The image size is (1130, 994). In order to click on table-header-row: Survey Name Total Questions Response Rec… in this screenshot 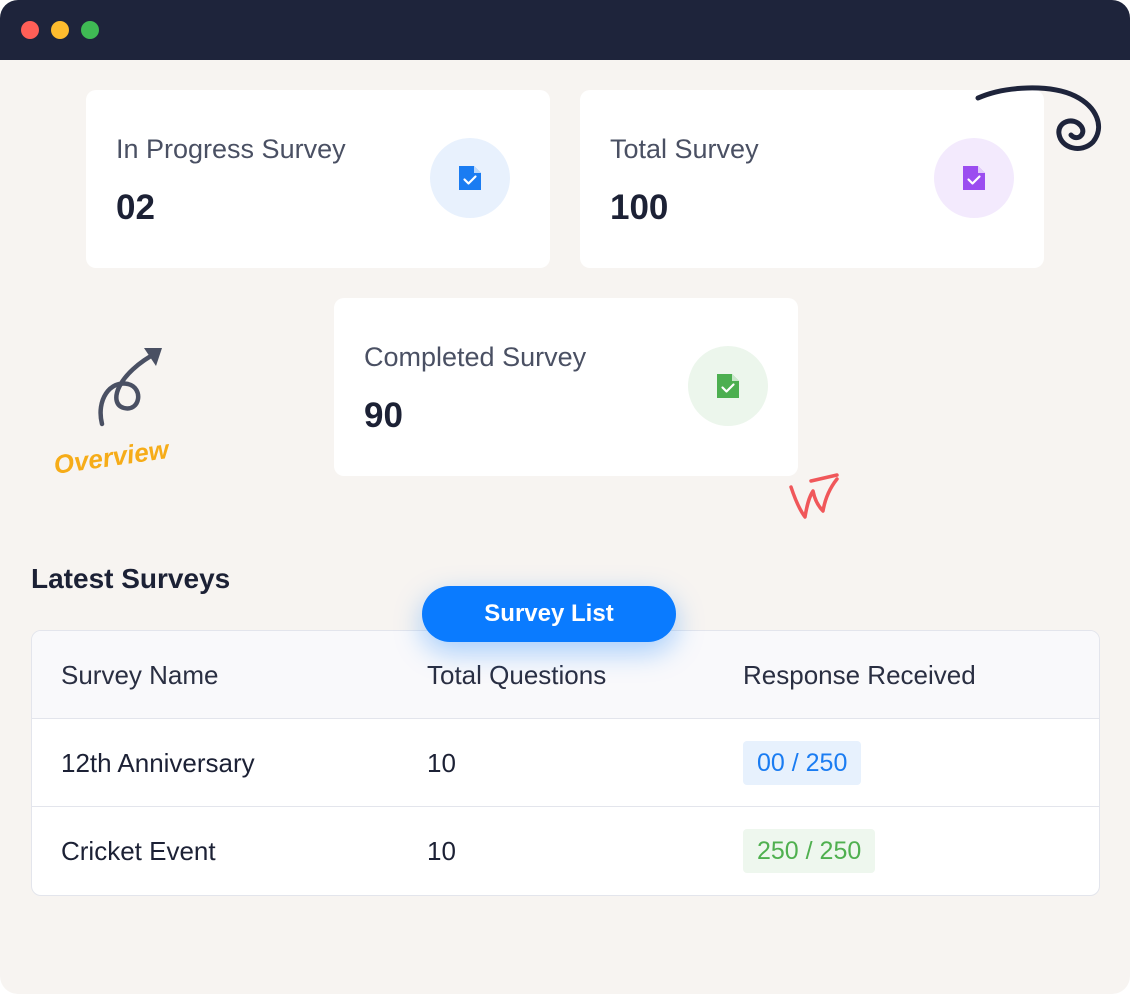, I will do `click(565, 675)`.